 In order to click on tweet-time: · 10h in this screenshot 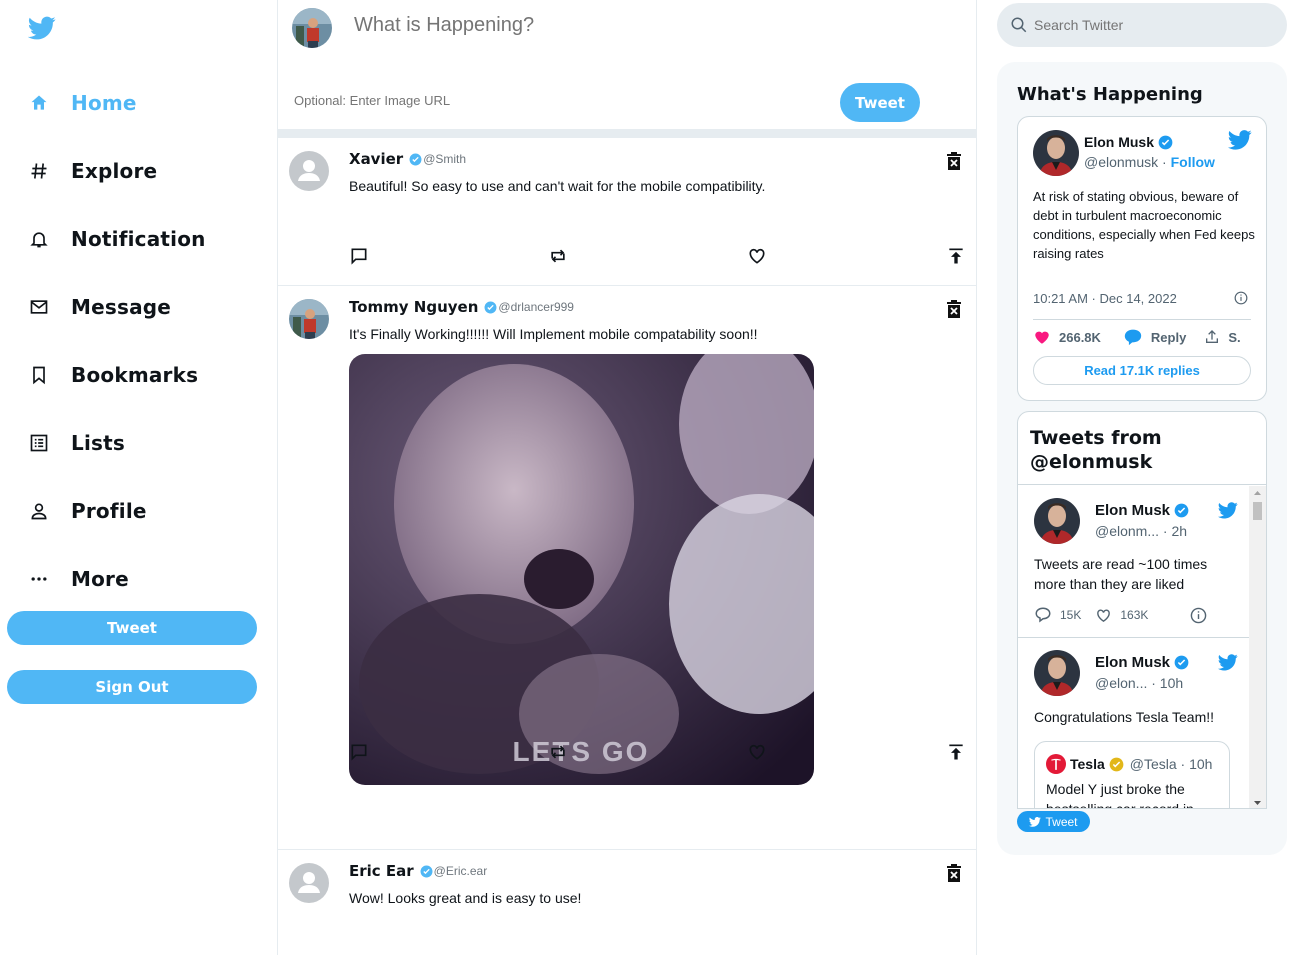, I will do `click(1167, 683)`.